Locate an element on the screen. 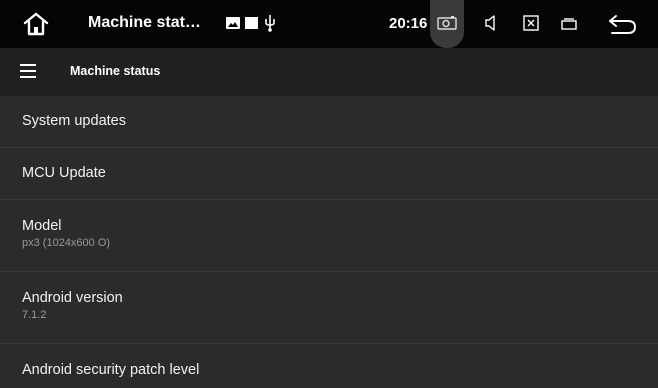 This screenshot has width=658, height=388. setting-value: px3 (1024x600 O) is located at coordinates (66, 243).